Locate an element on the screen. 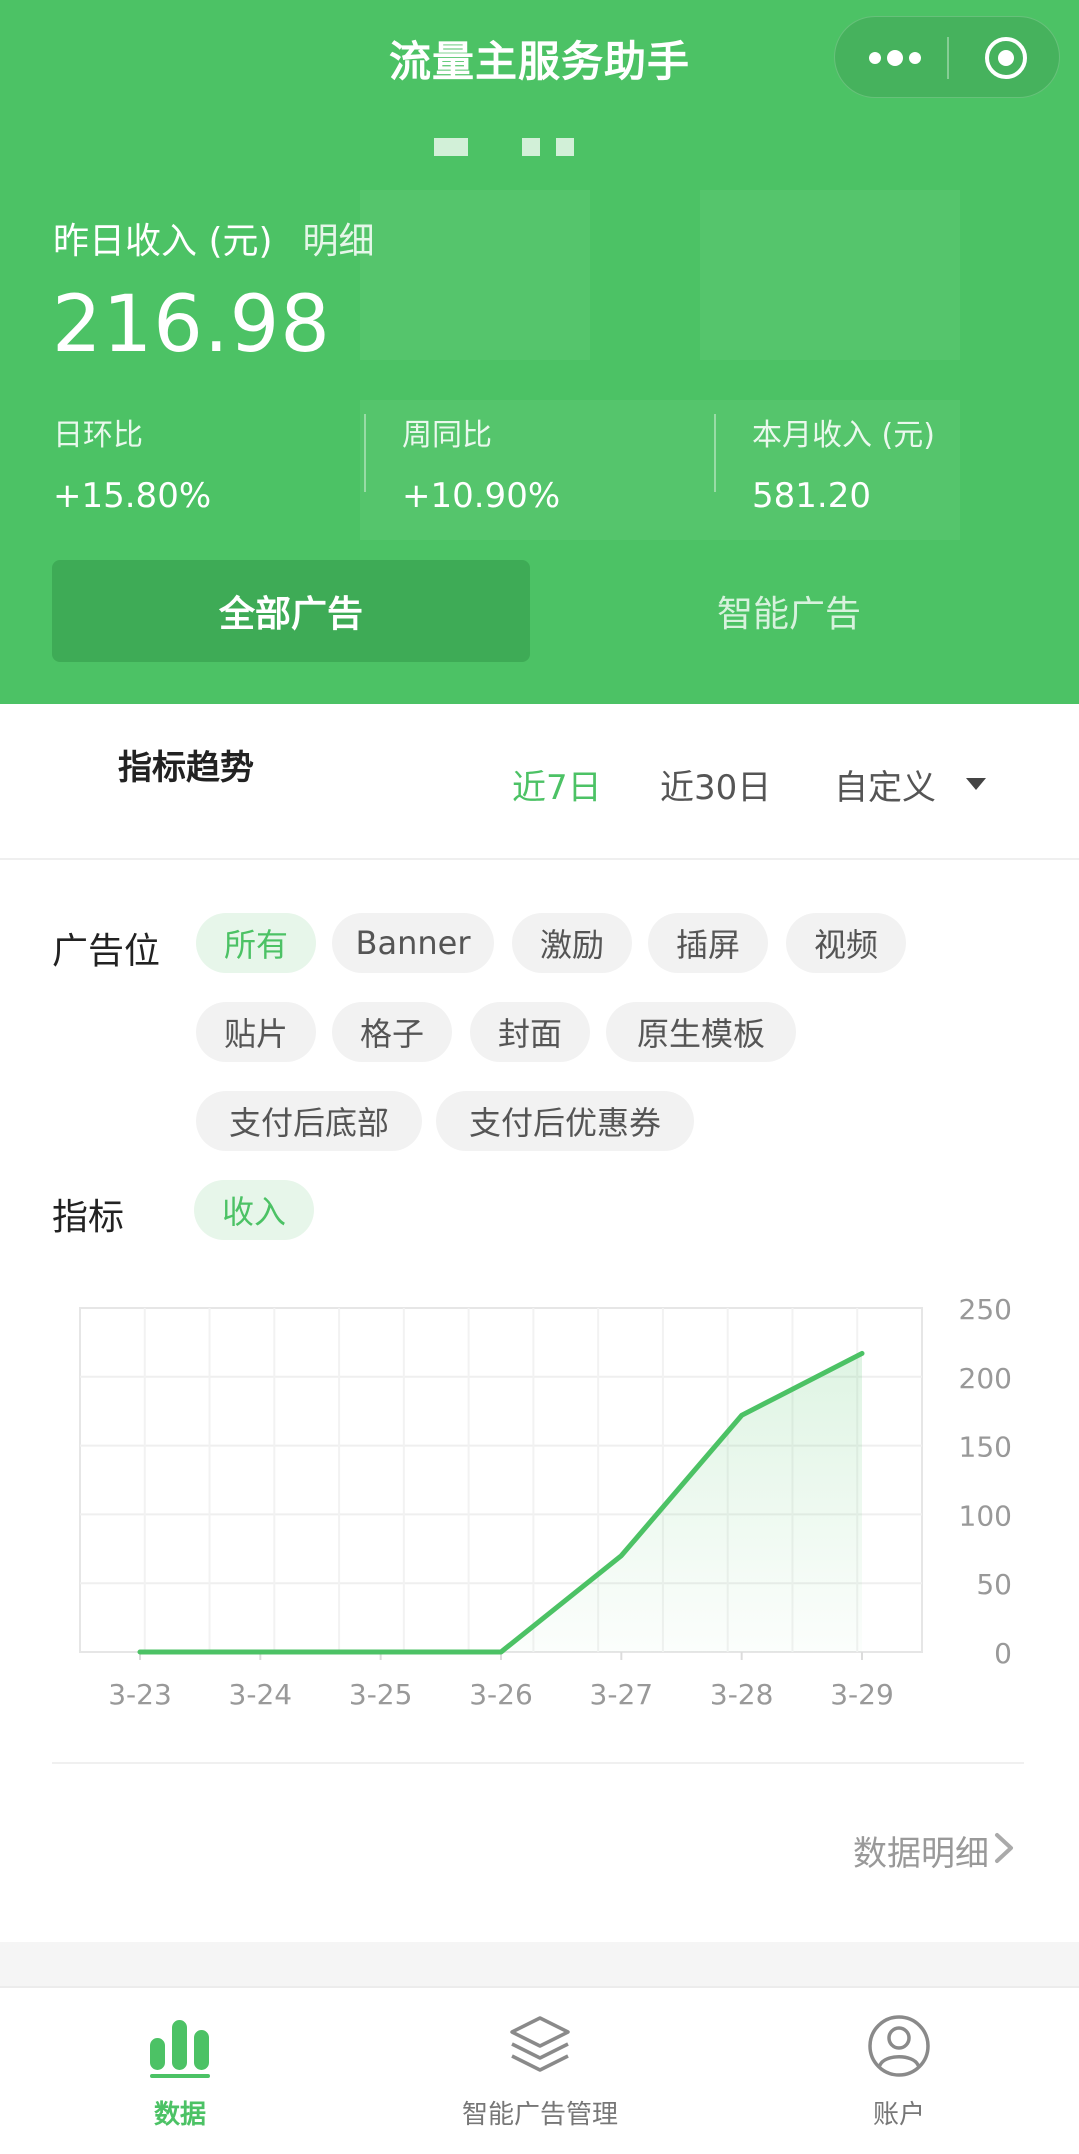 The width and height of the screenshot is (1079, 2154). tab-all-ads: 全部广告 is located at coordinates (291, 611).